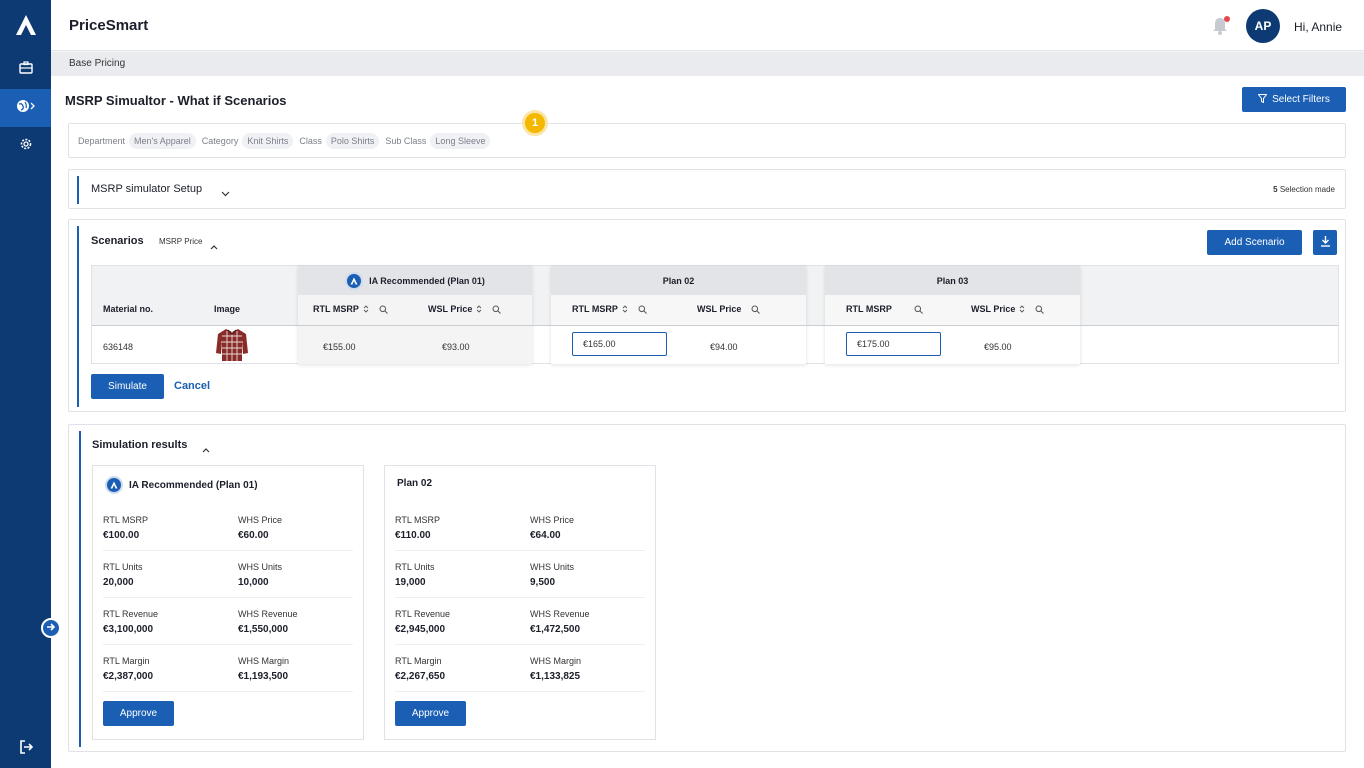 The width and height of the screenshot is (1364, 768). I want to click on breadcrumb: Base Pricing, so click(97, 63).